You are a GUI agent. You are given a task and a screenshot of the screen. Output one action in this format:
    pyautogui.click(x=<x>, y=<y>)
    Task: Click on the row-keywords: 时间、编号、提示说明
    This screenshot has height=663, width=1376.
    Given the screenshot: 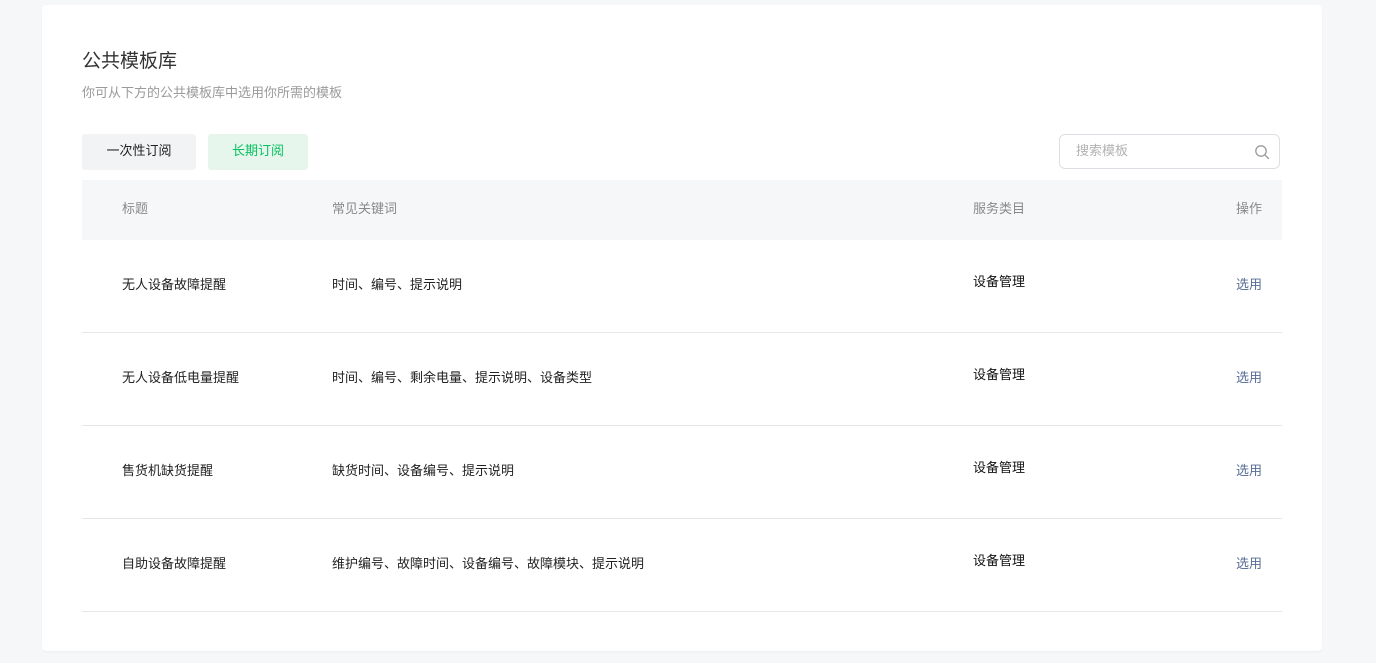 What is the action you would take?
    pyautogui.click(x=397, y=285)
    